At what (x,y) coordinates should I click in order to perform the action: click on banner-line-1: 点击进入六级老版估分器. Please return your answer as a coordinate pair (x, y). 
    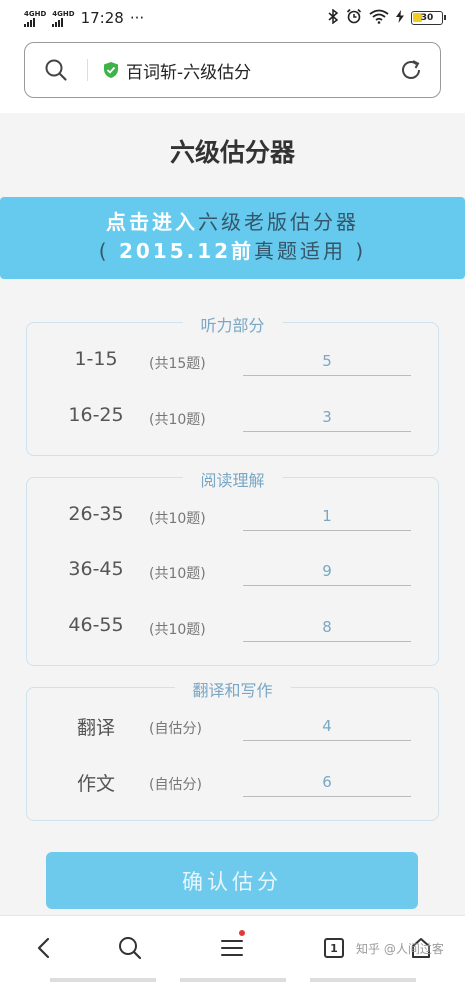
    Looking at the image, I should click on (232, 222).